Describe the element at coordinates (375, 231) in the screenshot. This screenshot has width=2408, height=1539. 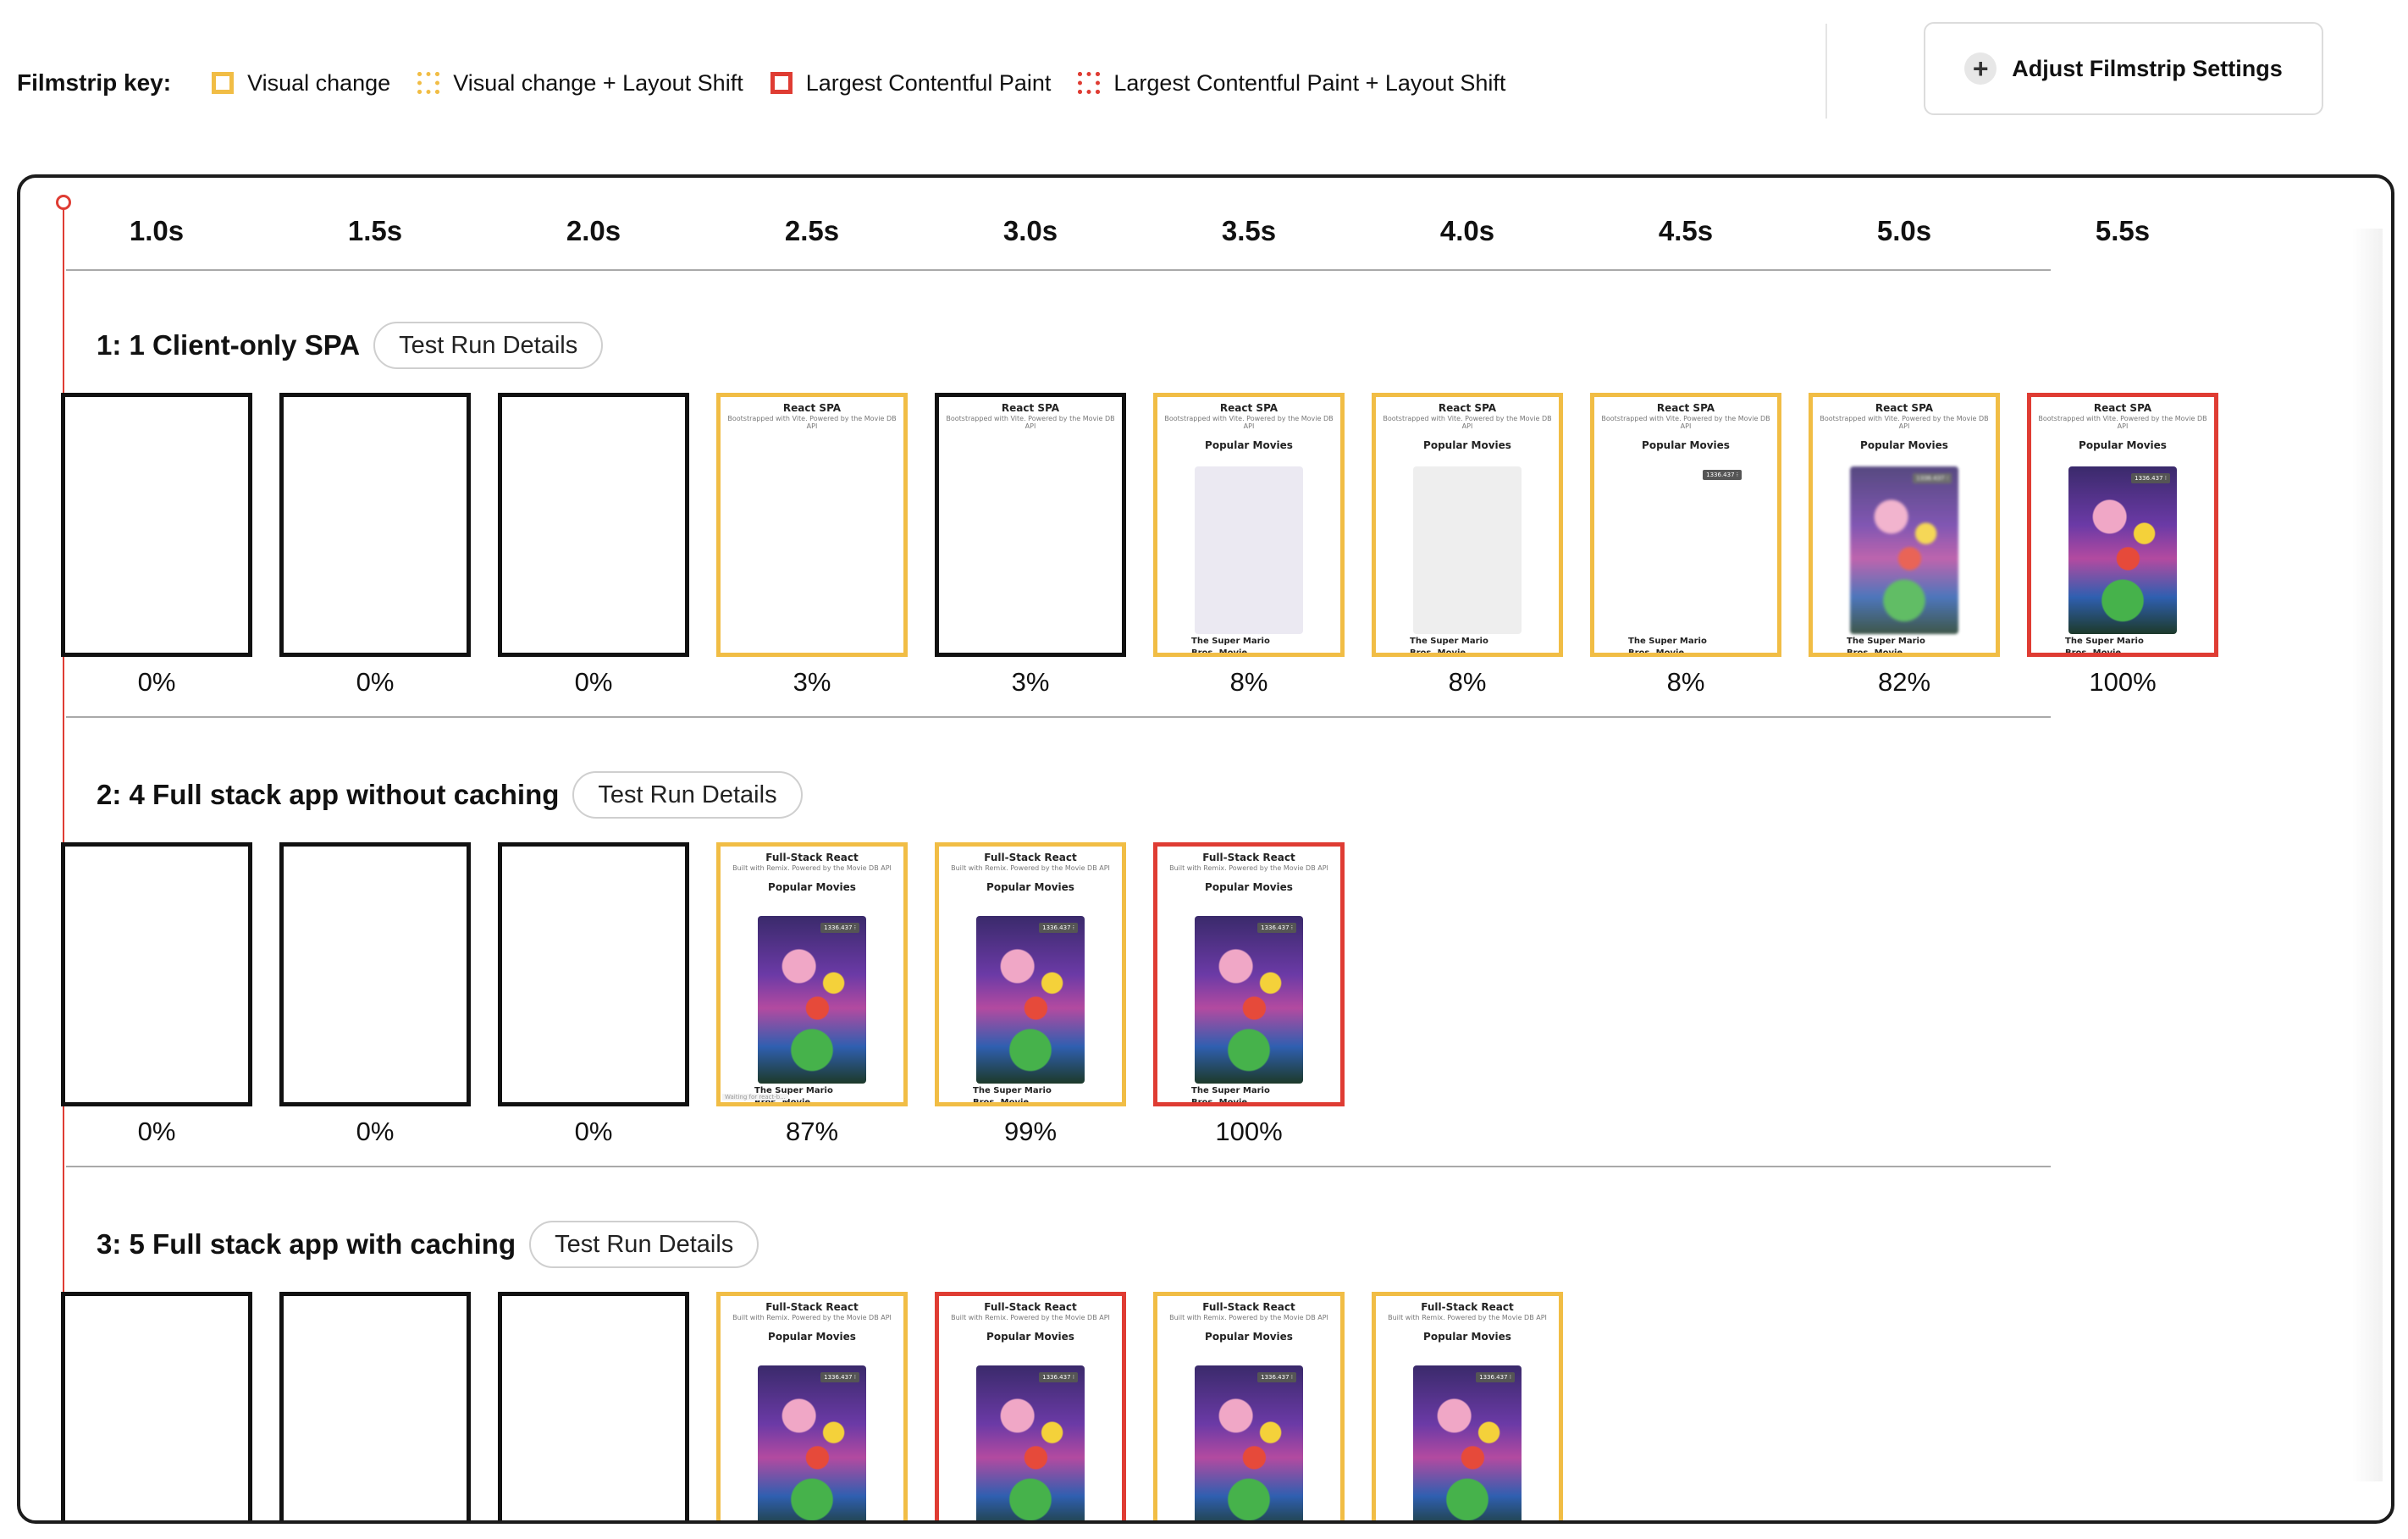
I see `time-label: 1.5s` at that location.